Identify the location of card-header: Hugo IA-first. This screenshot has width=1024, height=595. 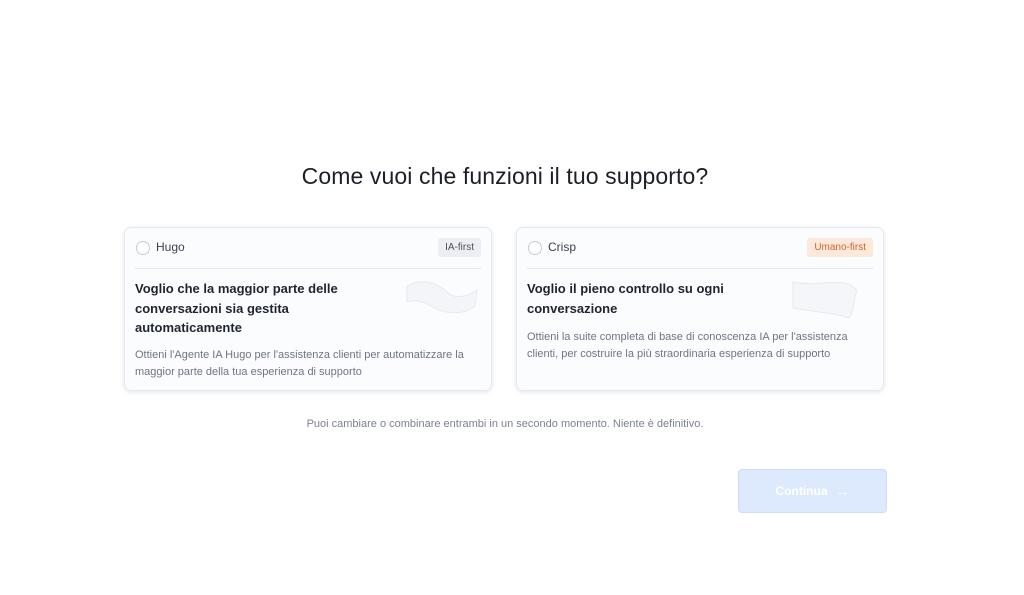
(308, 248).